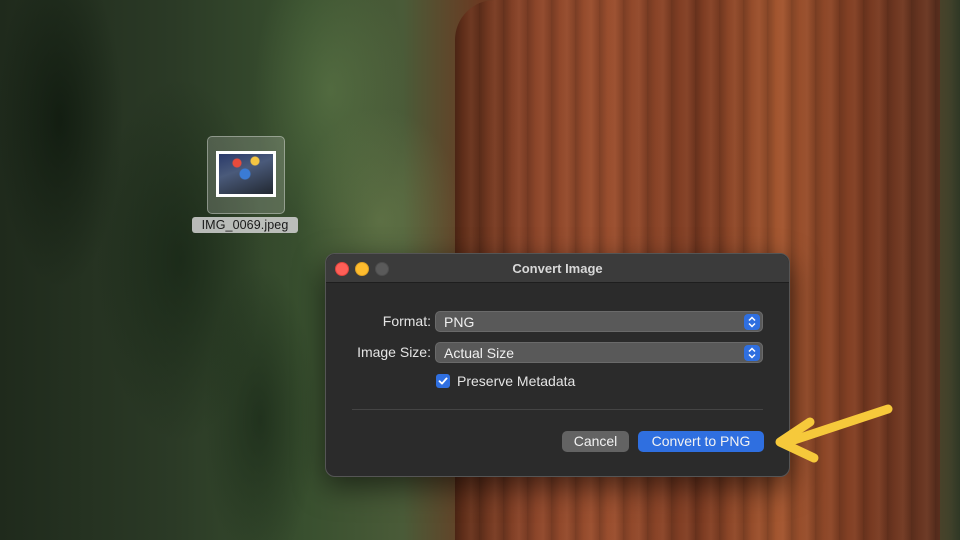  Describe the element at coordinates (516, 381) in the screenshot. I see `preserve-metadata-label: Preserve Metadata` at that location.